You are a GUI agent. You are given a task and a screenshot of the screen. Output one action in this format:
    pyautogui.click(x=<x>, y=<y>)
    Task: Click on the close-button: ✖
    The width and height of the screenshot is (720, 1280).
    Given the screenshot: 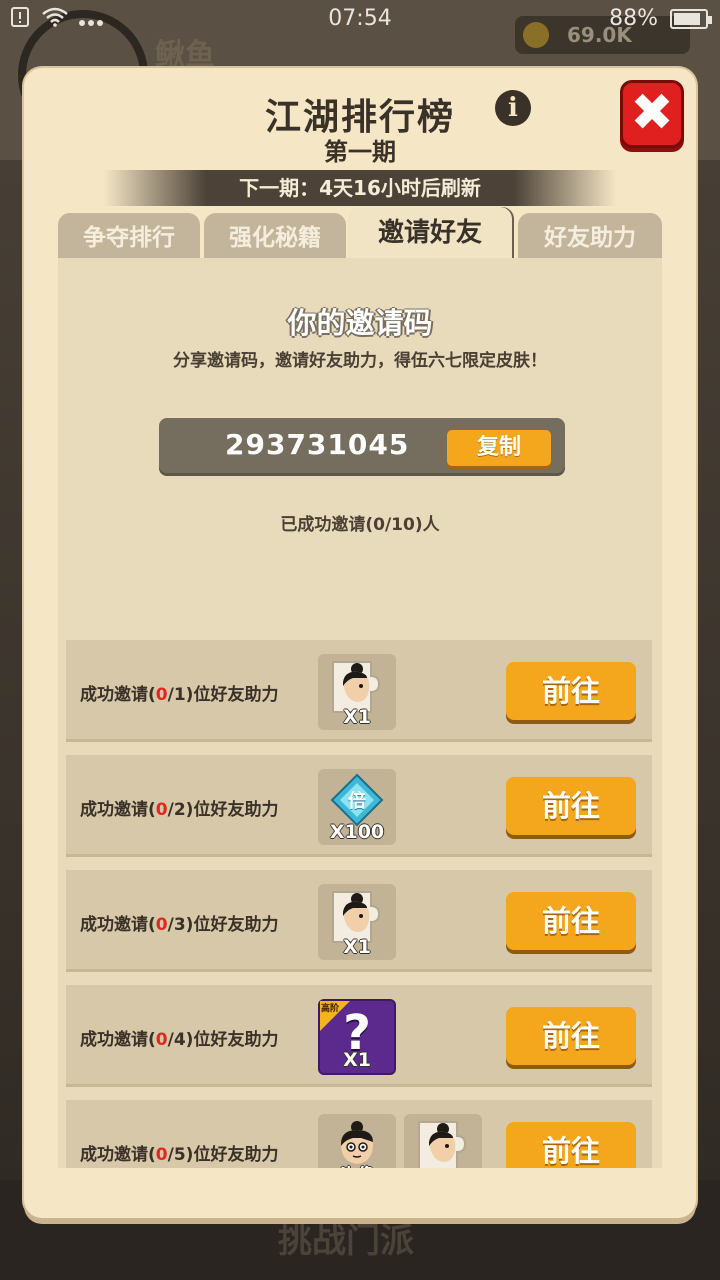 What is the action you would take?
    pyautogui.click(x=652, y=114)
    